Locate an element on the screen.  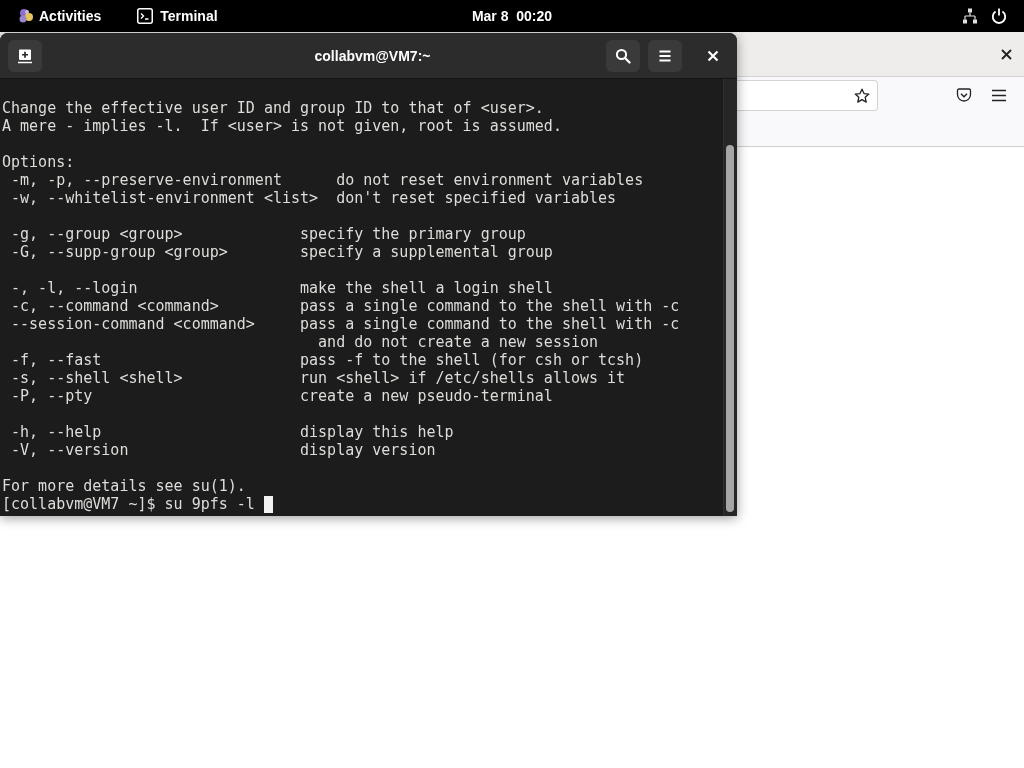
terminal-line: A mere - implies -l. If <user> is not given, root is assumed. is located at coordinates (282, 126).